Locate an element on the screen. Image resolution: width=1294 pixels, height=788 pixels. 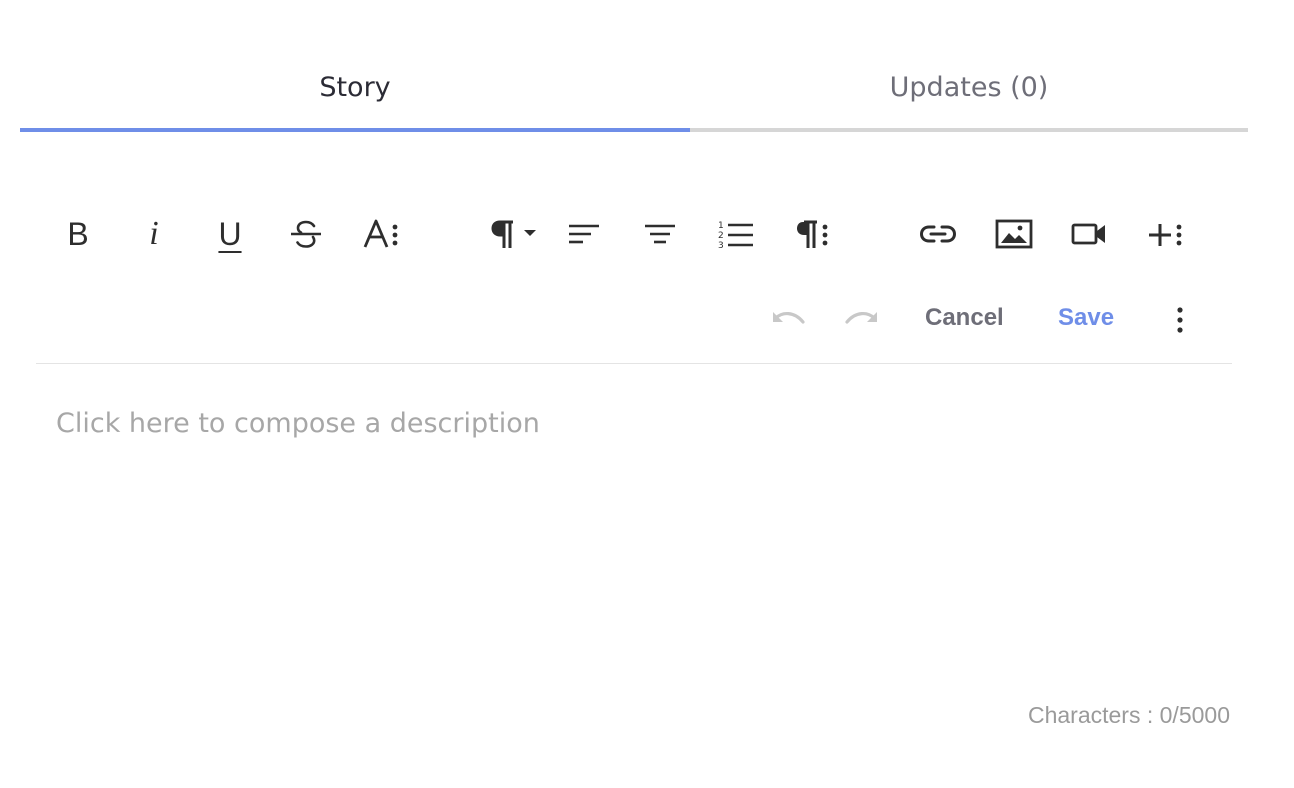
undo-button is located at coordinates (788, 320).